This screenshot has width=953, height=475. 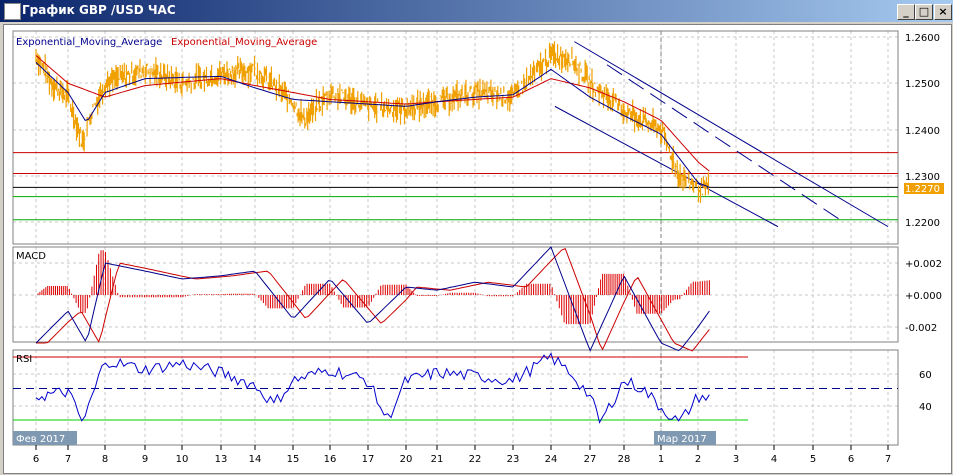 What do you see at coordinates (774, 459) in the screenshot?
I see `x-axis-label: 4` at bounding box center [774, 459].